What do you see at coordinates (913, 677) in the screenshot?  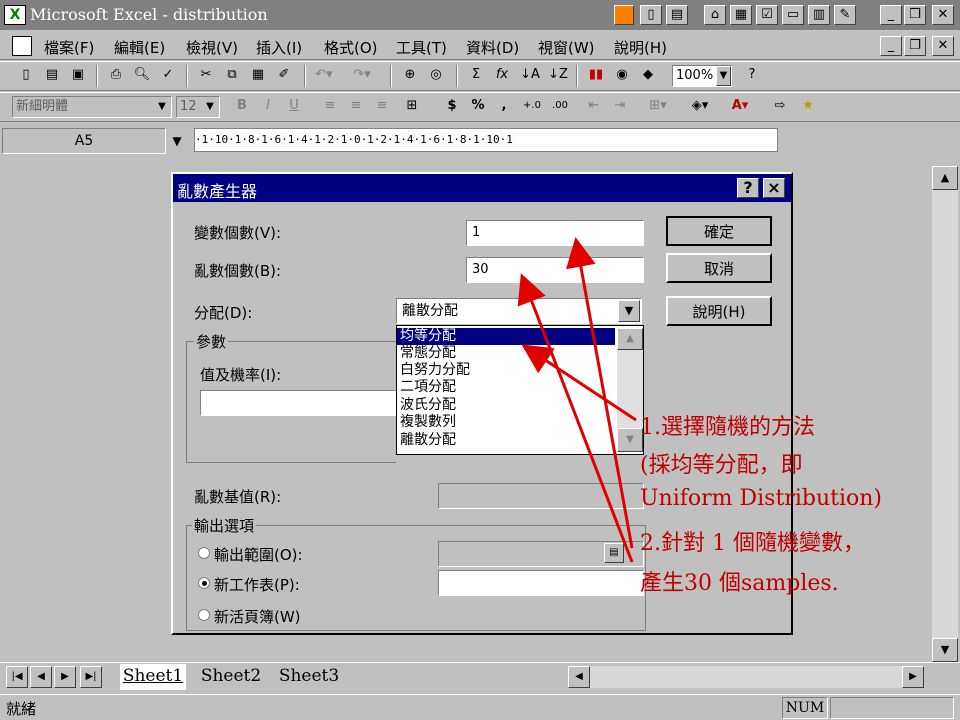 I see `h-scroll-right-icon: ▶` at bounding box center [913, 677].